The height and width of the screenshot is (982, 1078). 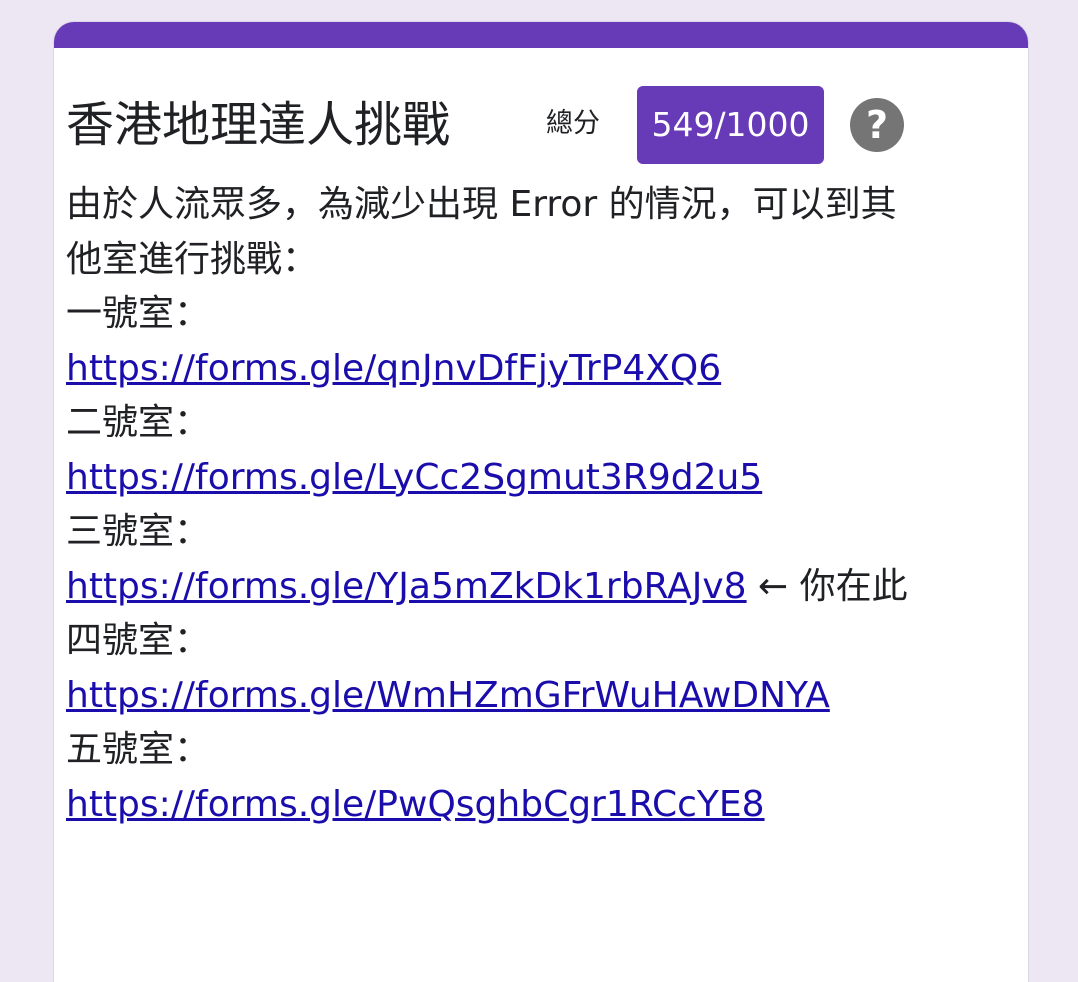 I want to click on room-link: https://forms.gle/YJa5mZkDk1rbRAJv8, so click(x=406, y=586).